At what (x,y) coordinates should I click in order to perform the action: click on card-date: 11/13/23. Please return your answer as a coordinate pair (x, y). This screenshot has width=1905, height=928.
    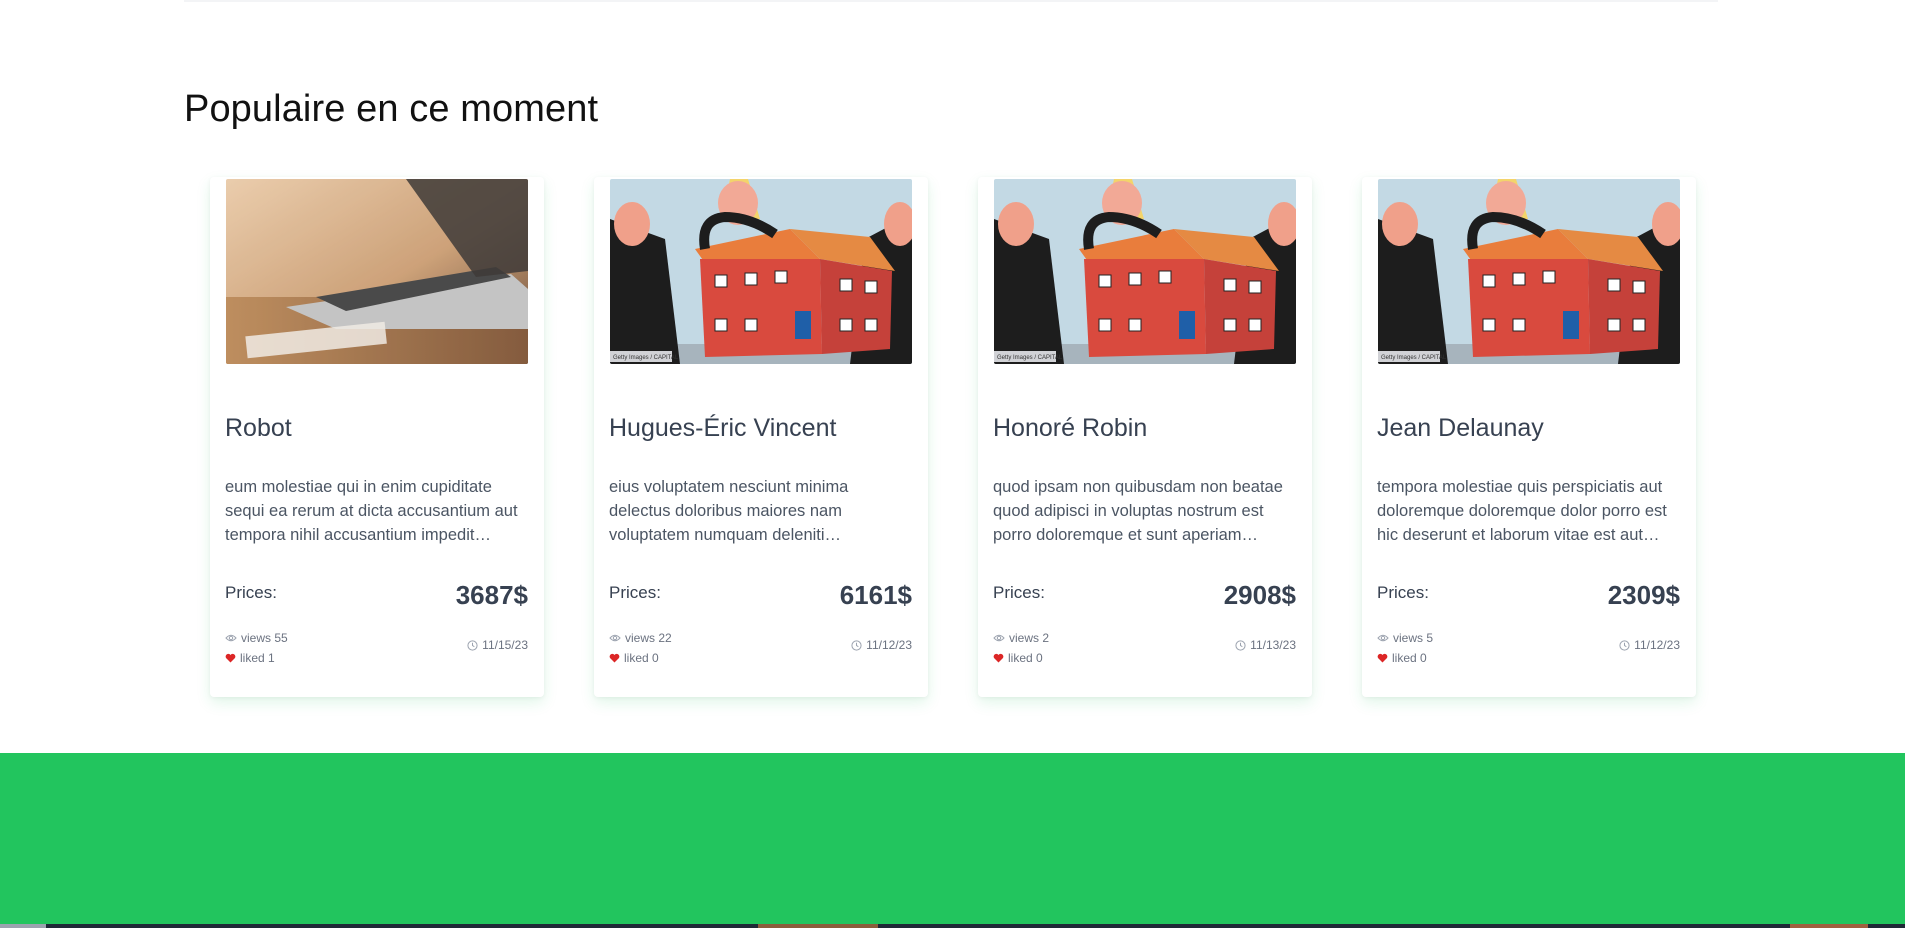
    Looking at the image, I should click on (1265, 645).